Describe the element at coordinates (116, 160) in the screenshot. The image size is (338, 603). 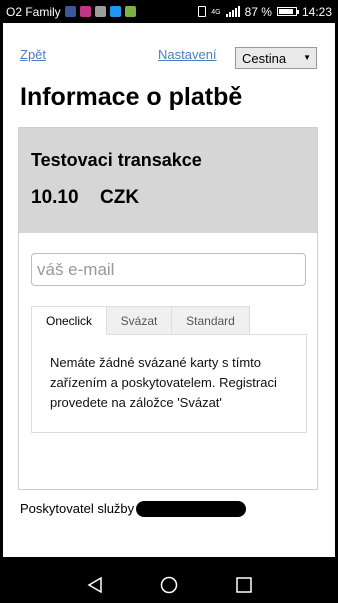
I see `transaction-name: Testovaci transakce` at that location.